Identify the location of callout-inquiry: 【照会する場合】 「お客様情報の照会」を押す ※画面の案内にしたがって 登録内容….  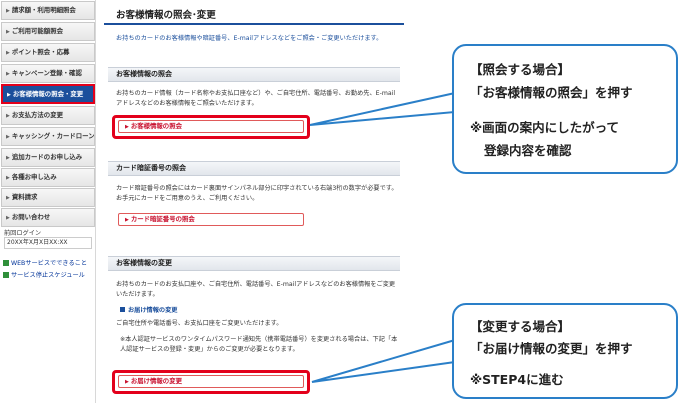
(565, 109).